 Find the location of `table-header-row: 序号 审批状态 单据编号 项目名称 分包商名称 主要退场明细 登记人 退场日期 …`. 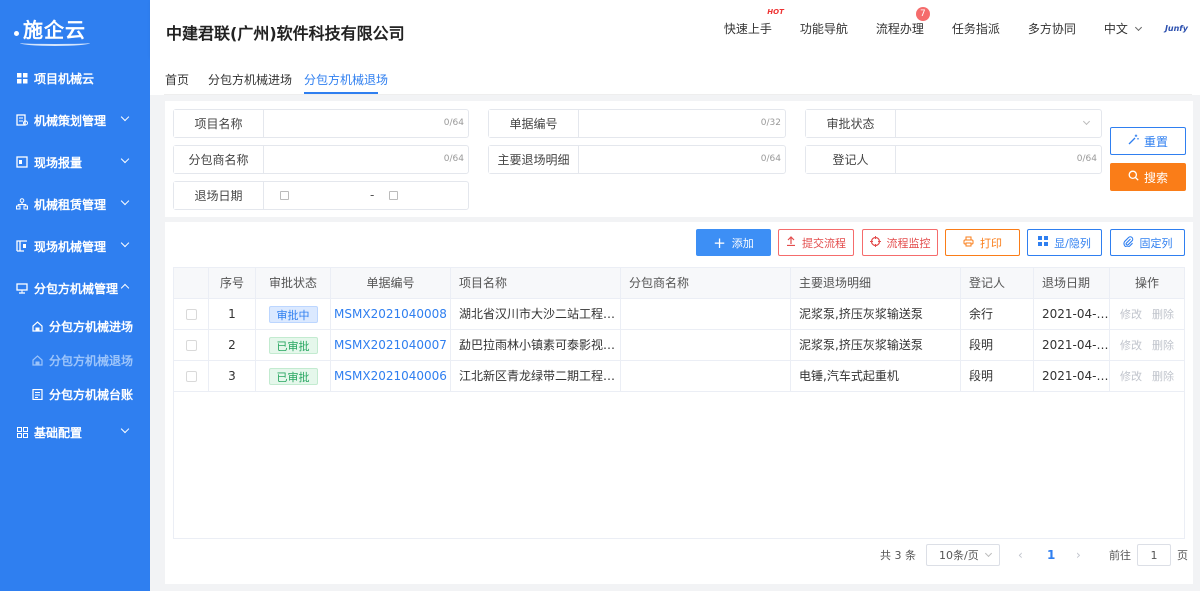

table-header-row: 序号 审批状态 单据编号 项目名称 分包商名称 主要退场明细 登记人 退场日期 … is located at coordinates (679, 283).